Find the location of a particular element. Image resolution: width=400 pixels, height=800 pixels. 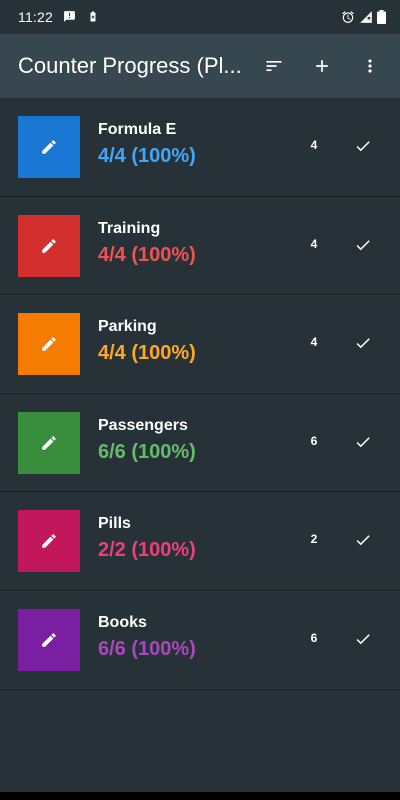

counter-name: Pills is located at coordinates (114, 524).